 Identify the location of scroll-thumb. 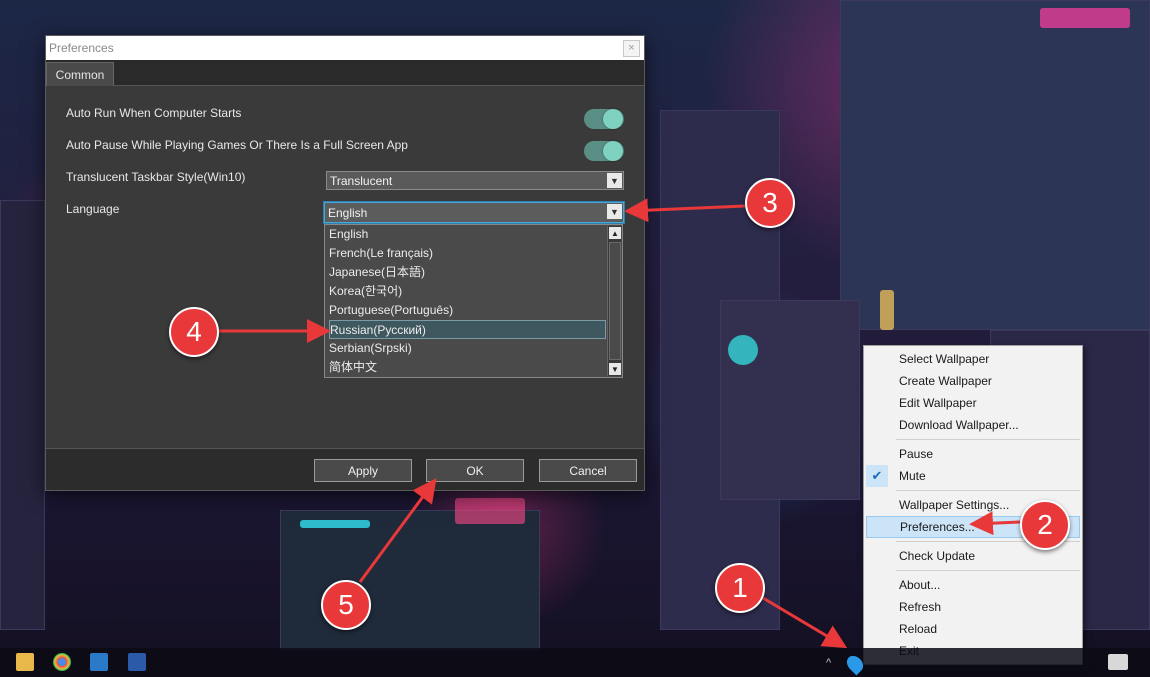
(615, 301).